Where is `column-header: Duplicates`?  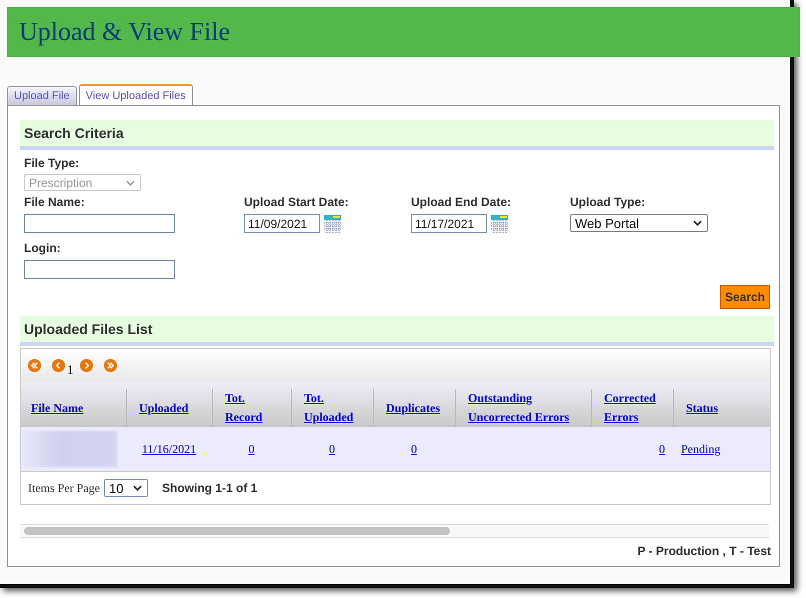
column-header: Duplicates is located at coordinates (413, 408).